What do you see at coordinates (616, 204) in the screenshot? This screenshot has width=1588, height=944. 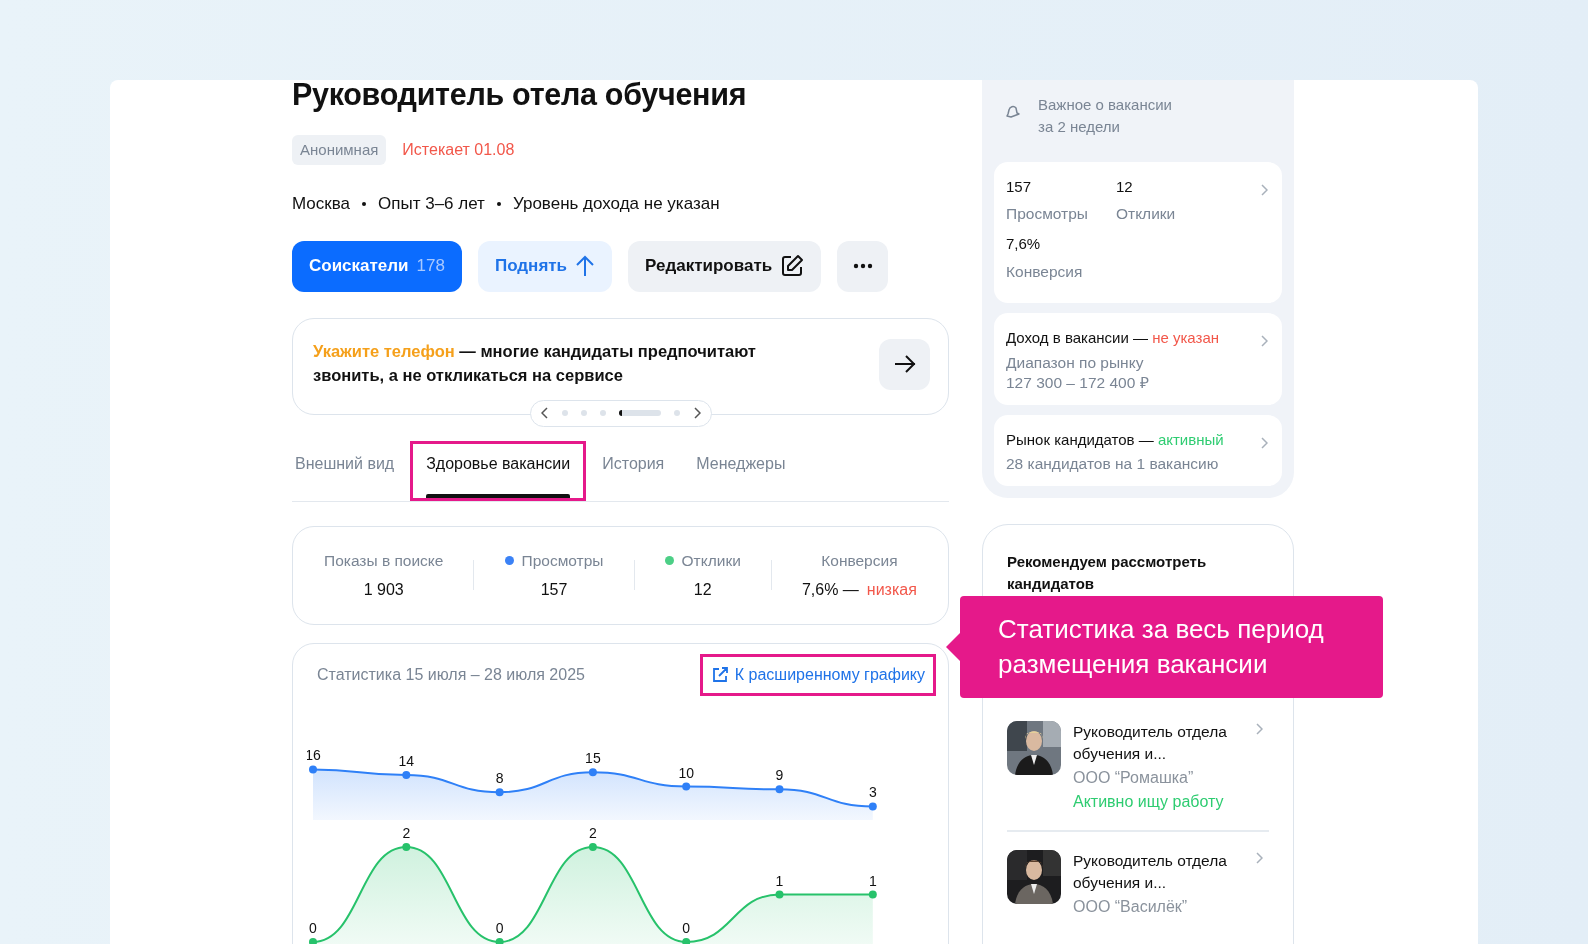 I see `meta-text: Уровень дохода не указан` at bounding box center [616, 204].